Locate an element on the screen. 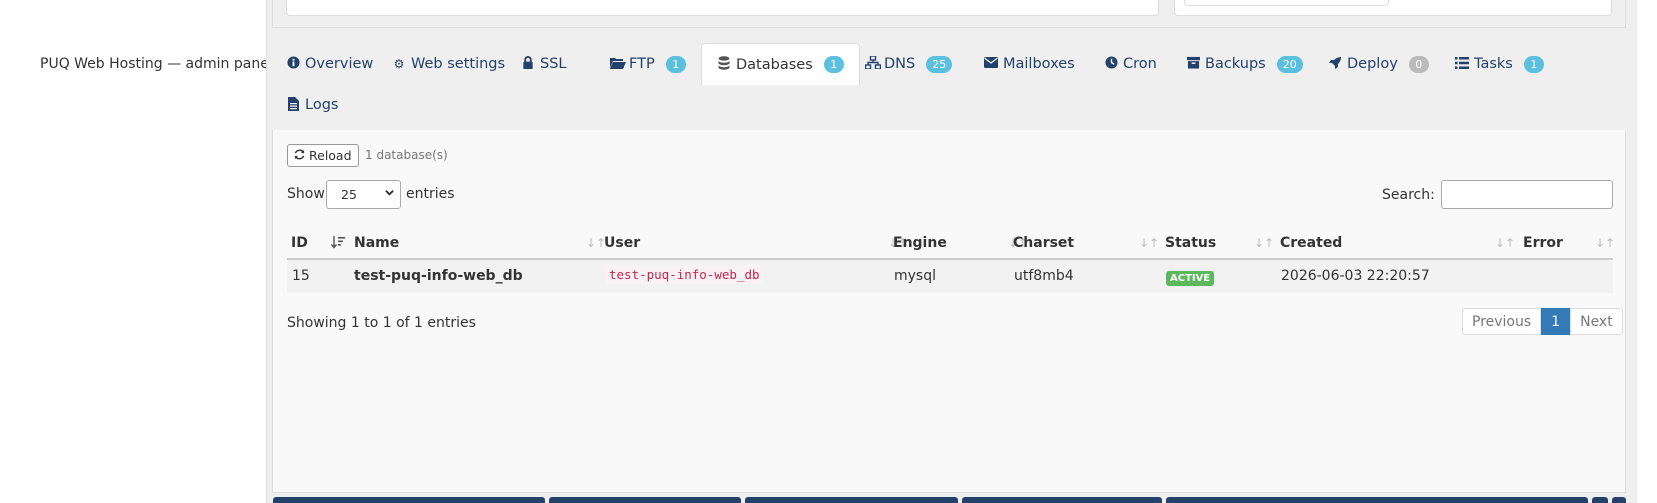 The width and height of the screenshot is (1657, 503). pagination: Previous 1 Next is located at coordinates (1542, 321).